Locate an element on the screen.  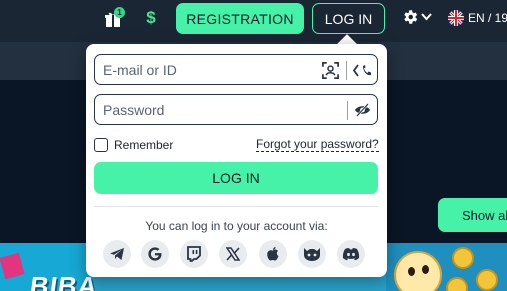
telegram-icon is located at coordinates (117, 254).